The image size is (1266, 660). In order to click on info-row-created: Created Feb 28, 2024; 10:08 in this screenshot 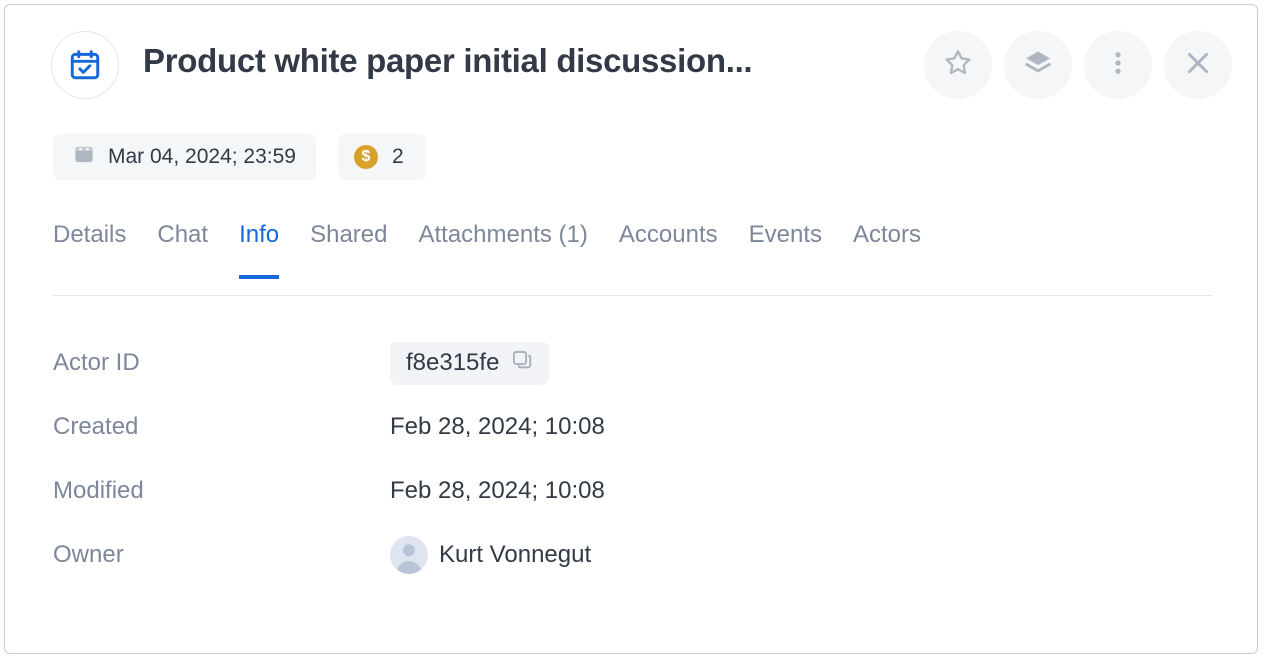, I will do `click(603, 427)`.